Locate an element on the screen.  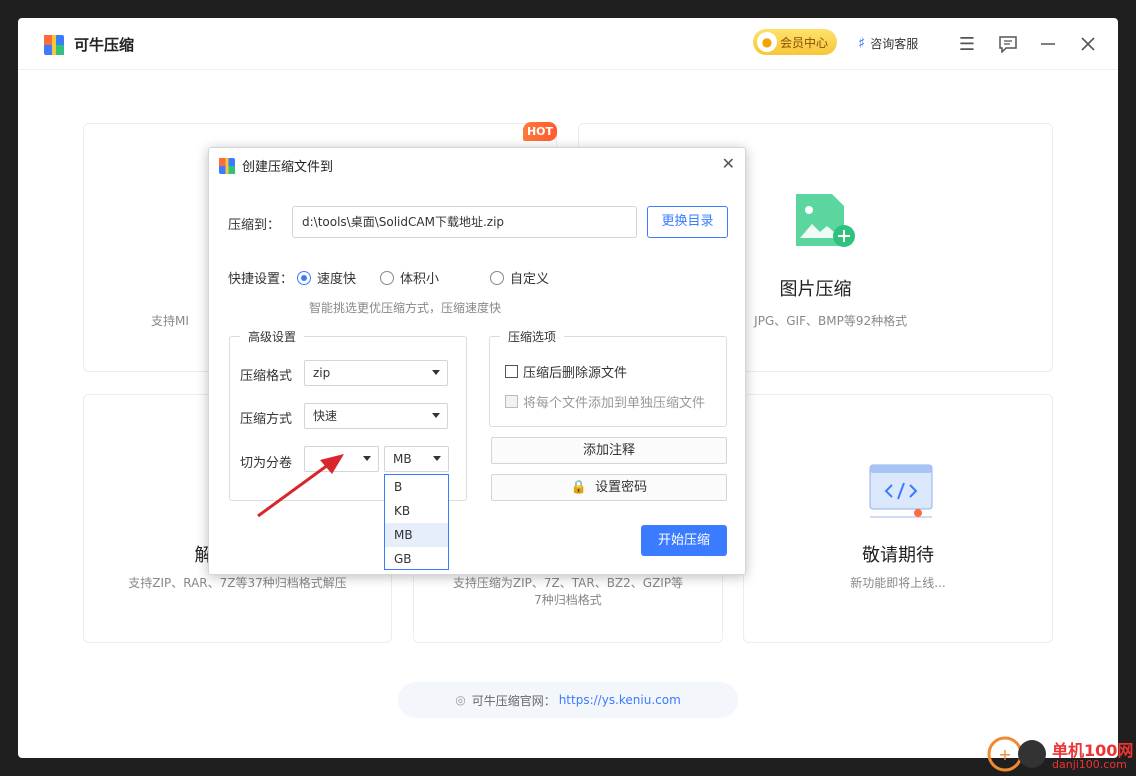
app-title: 可牛压缩 is located at coordinates (104, 45).